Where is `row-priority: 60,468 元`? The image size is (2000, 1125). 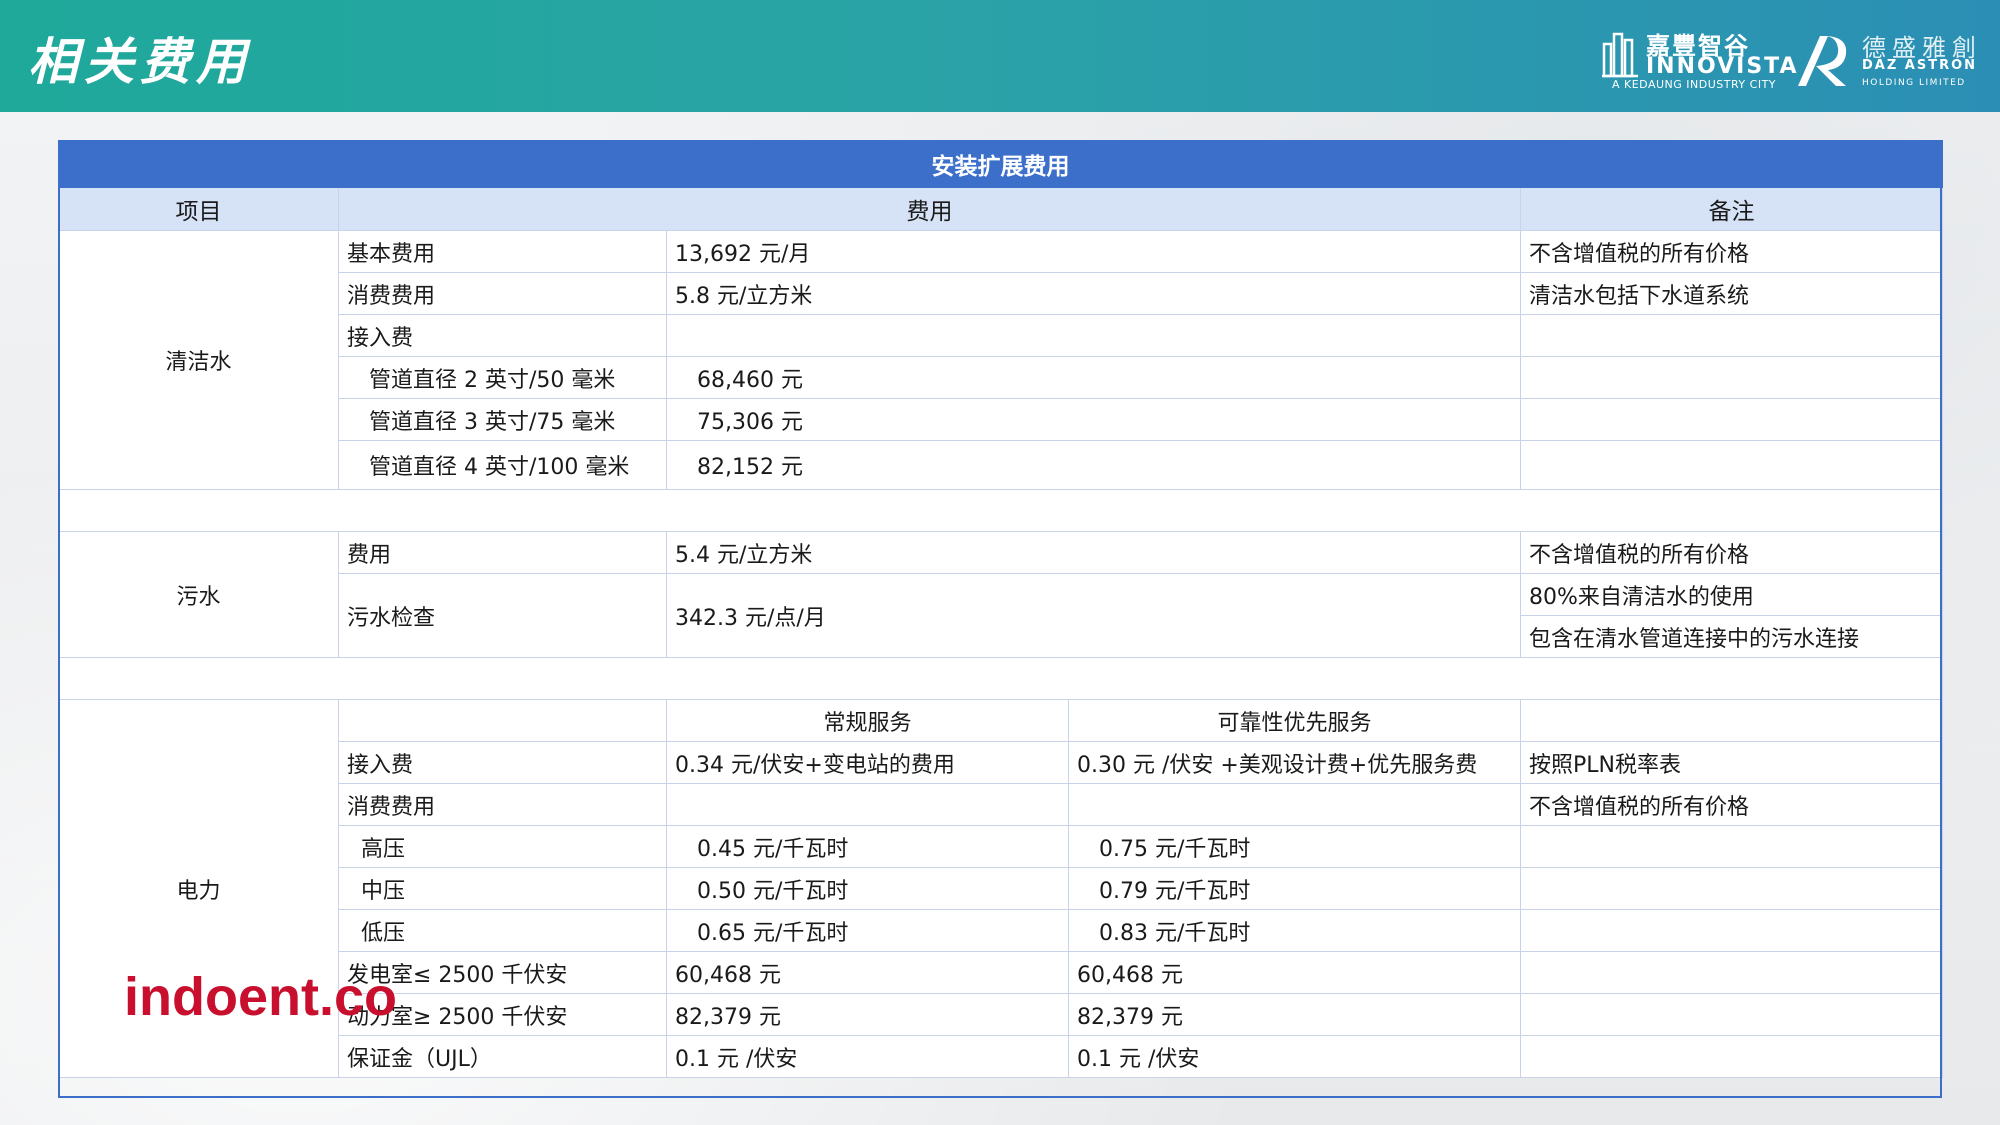 row-priority: 60,468 元 is located at coordinates (1294, 972).